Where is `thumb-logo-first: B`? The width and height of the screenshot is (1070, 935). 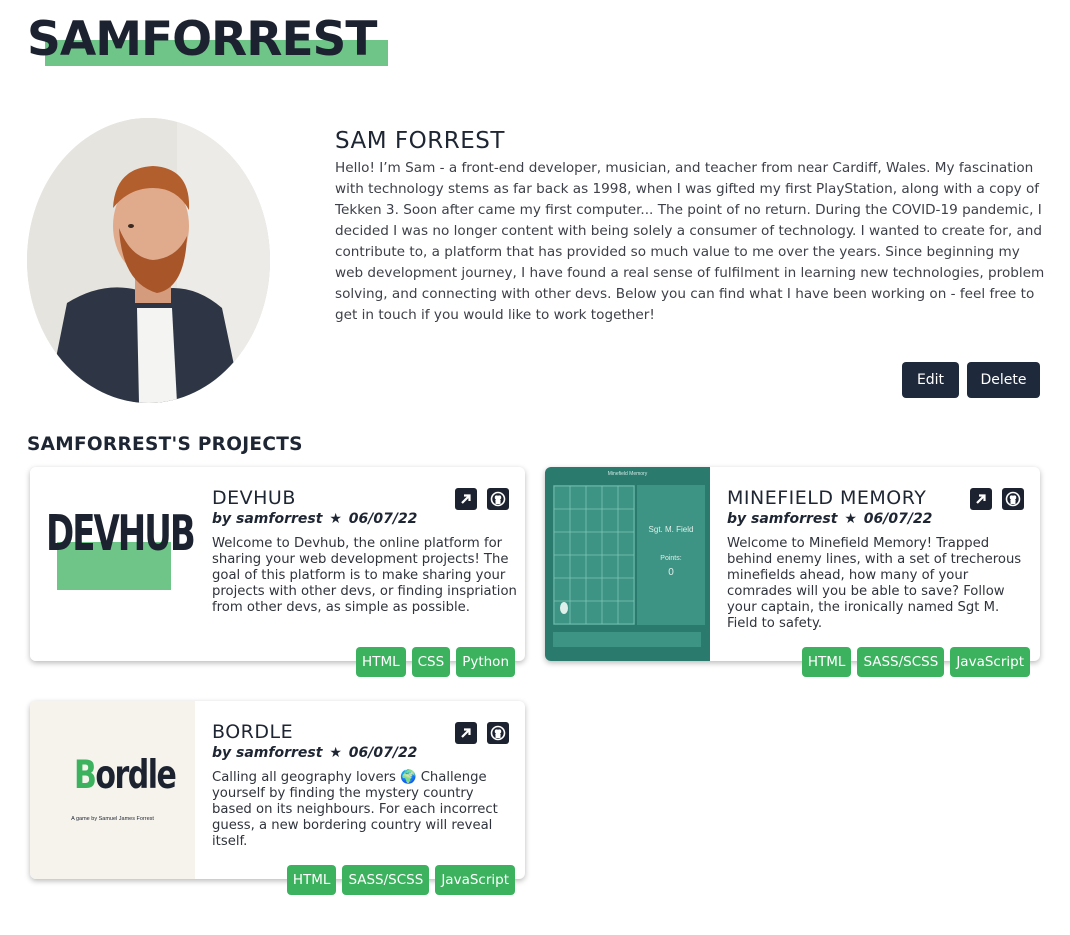
thumb-logo-first: B is located at coordinates (85, 776).